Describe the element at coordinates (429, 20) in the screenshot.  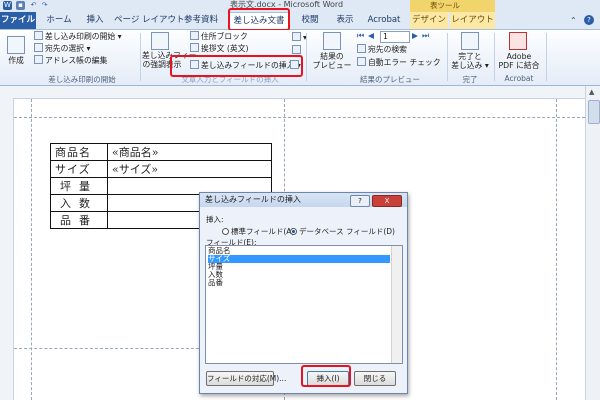
I see `tab-design: デザイン` at that location.